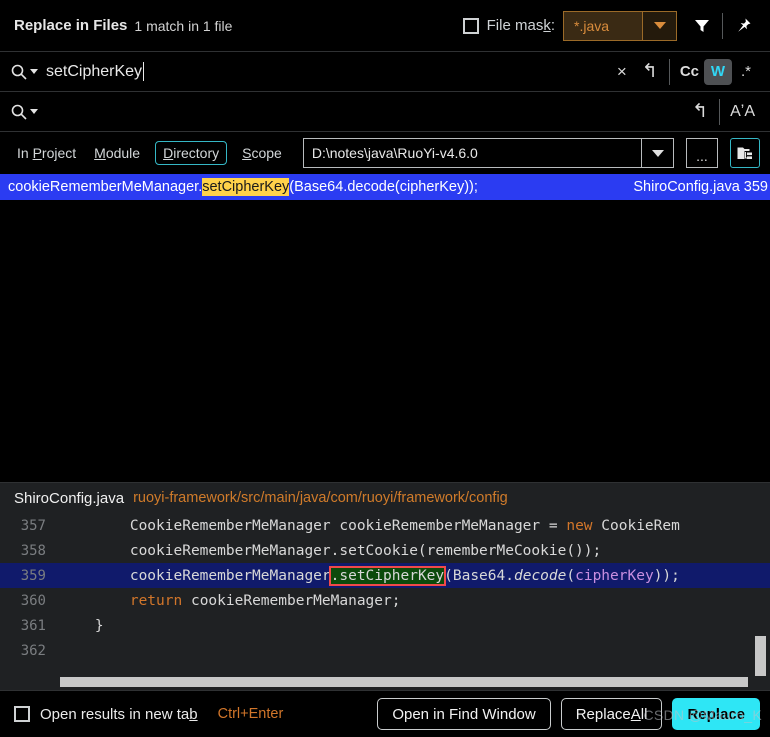  I want to click on replace-history-reset-button: ↰, so click(700, 112).